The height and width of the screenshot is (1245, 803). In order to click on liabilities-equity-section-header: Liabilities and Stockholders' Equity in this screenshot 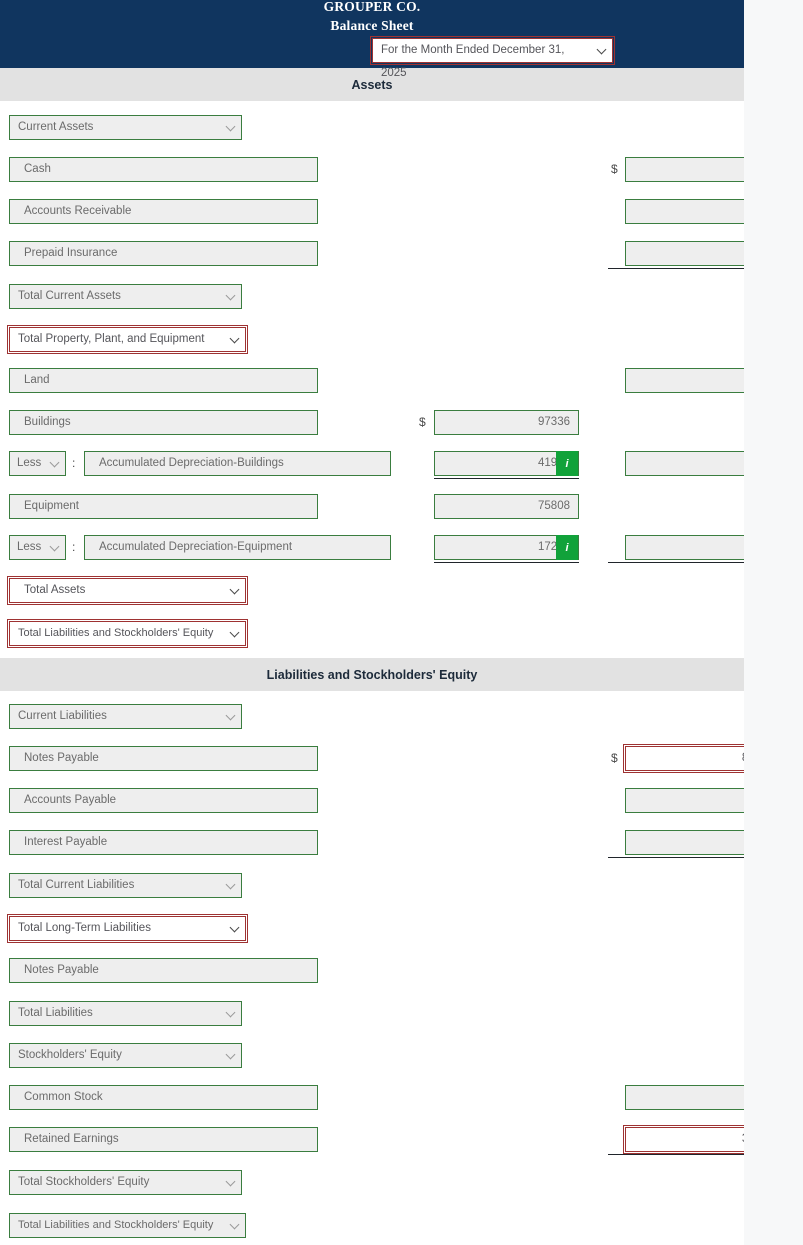, I will do `click(372, 674)`.